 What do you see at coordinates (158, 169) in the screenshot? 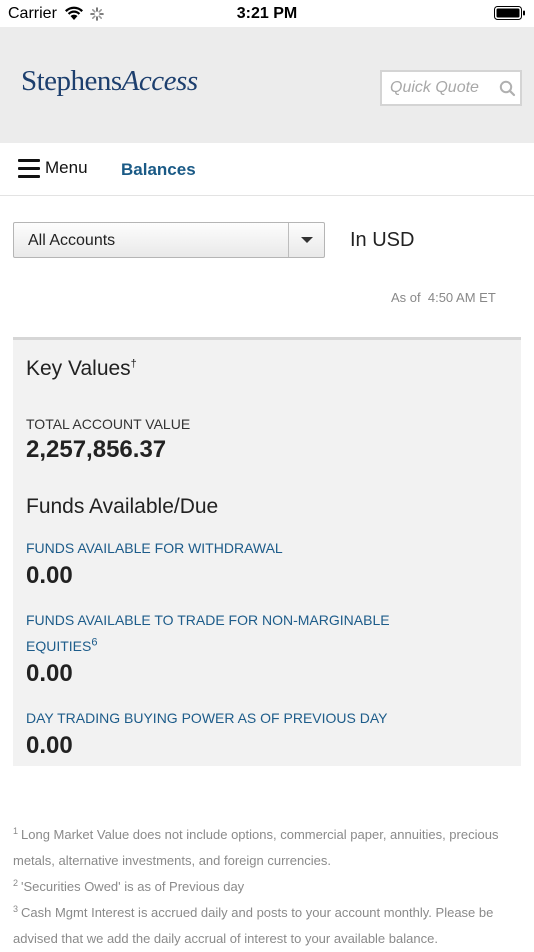
I see `page-title: Balances` at bounding box center [158, 169].